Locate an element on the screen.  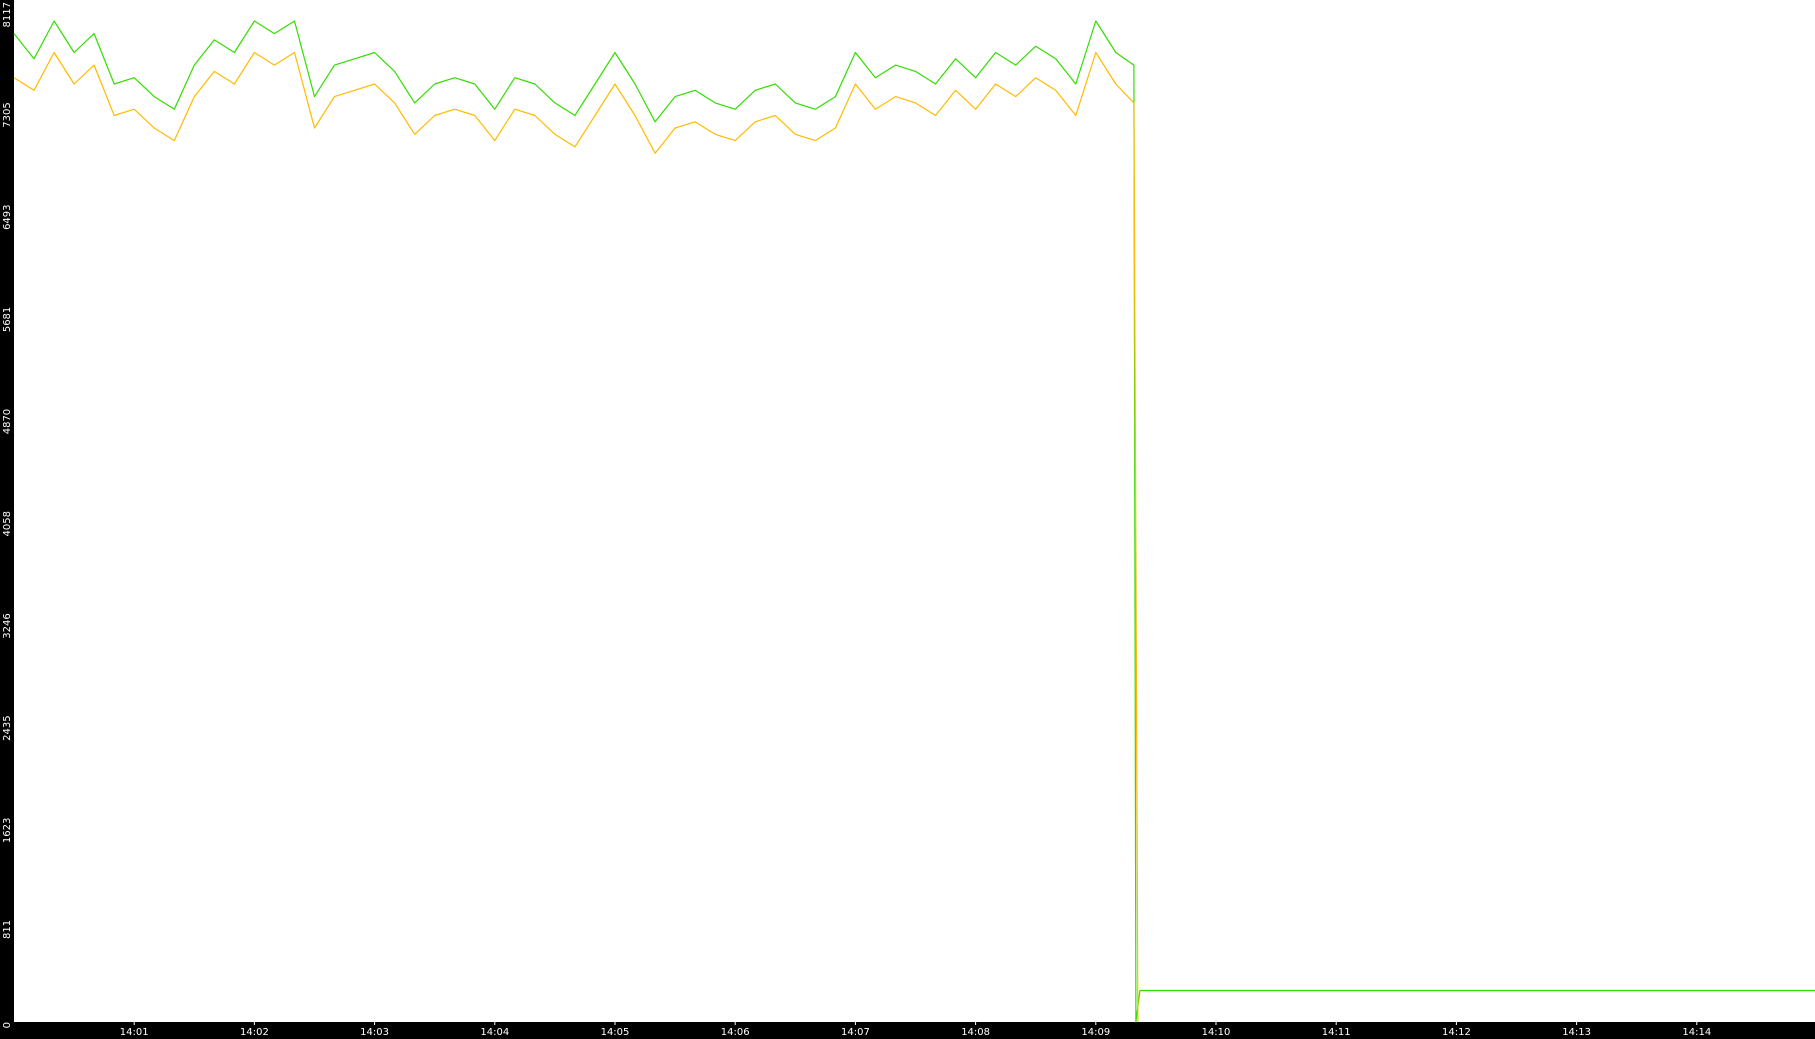
x-axis-band is located at coordinates (907, 1030).